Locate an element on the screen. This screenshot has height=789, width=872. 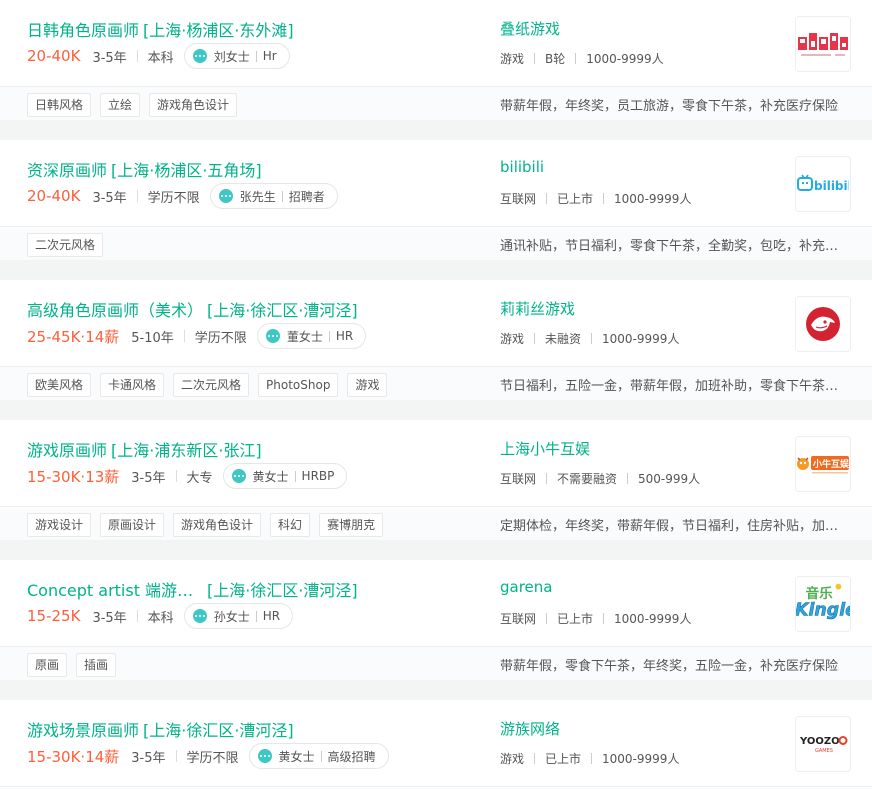
company-name-link: 游族网络 is located at coordinates (530, 728).